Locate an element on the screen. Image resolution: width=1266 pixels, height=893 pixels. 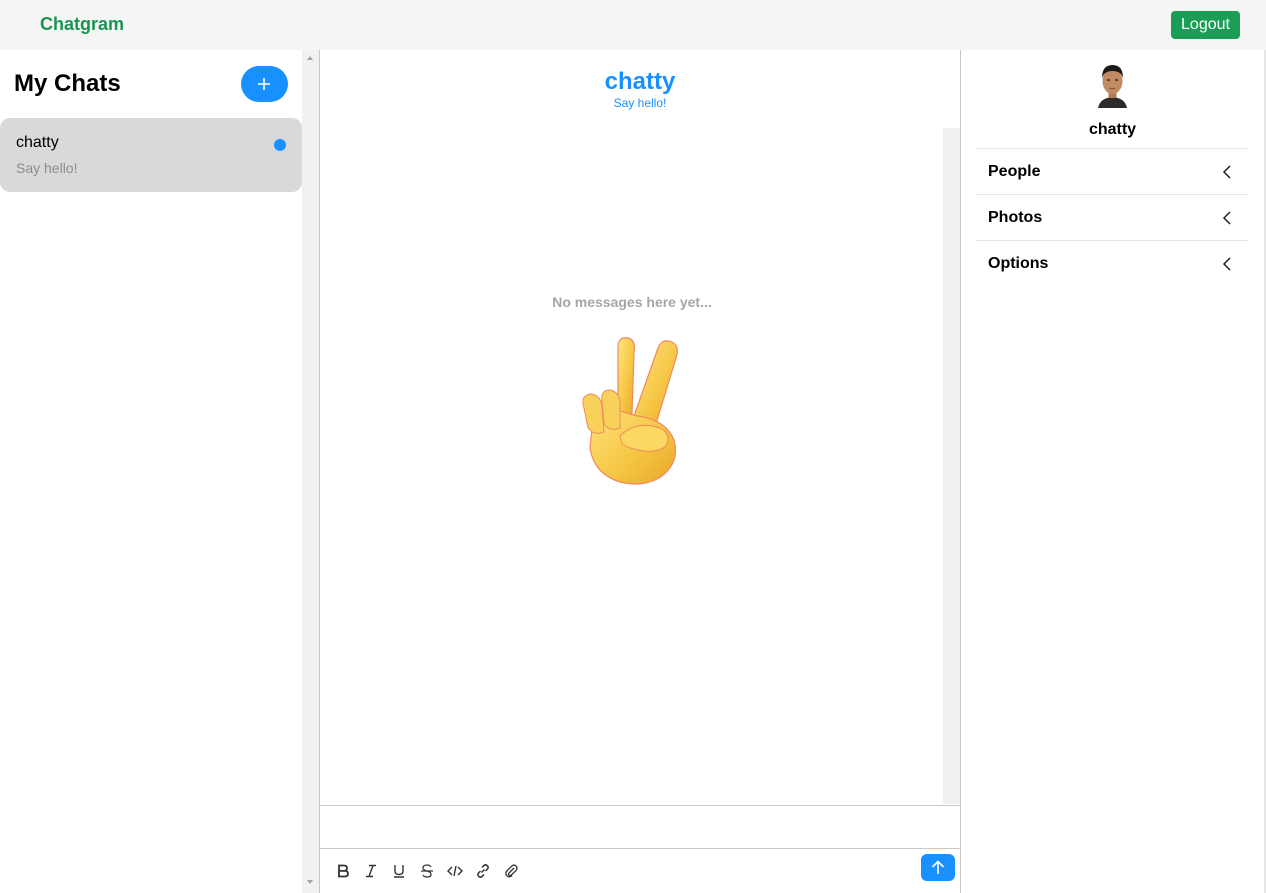
unread-indicator is located at coordinates (280, 145).